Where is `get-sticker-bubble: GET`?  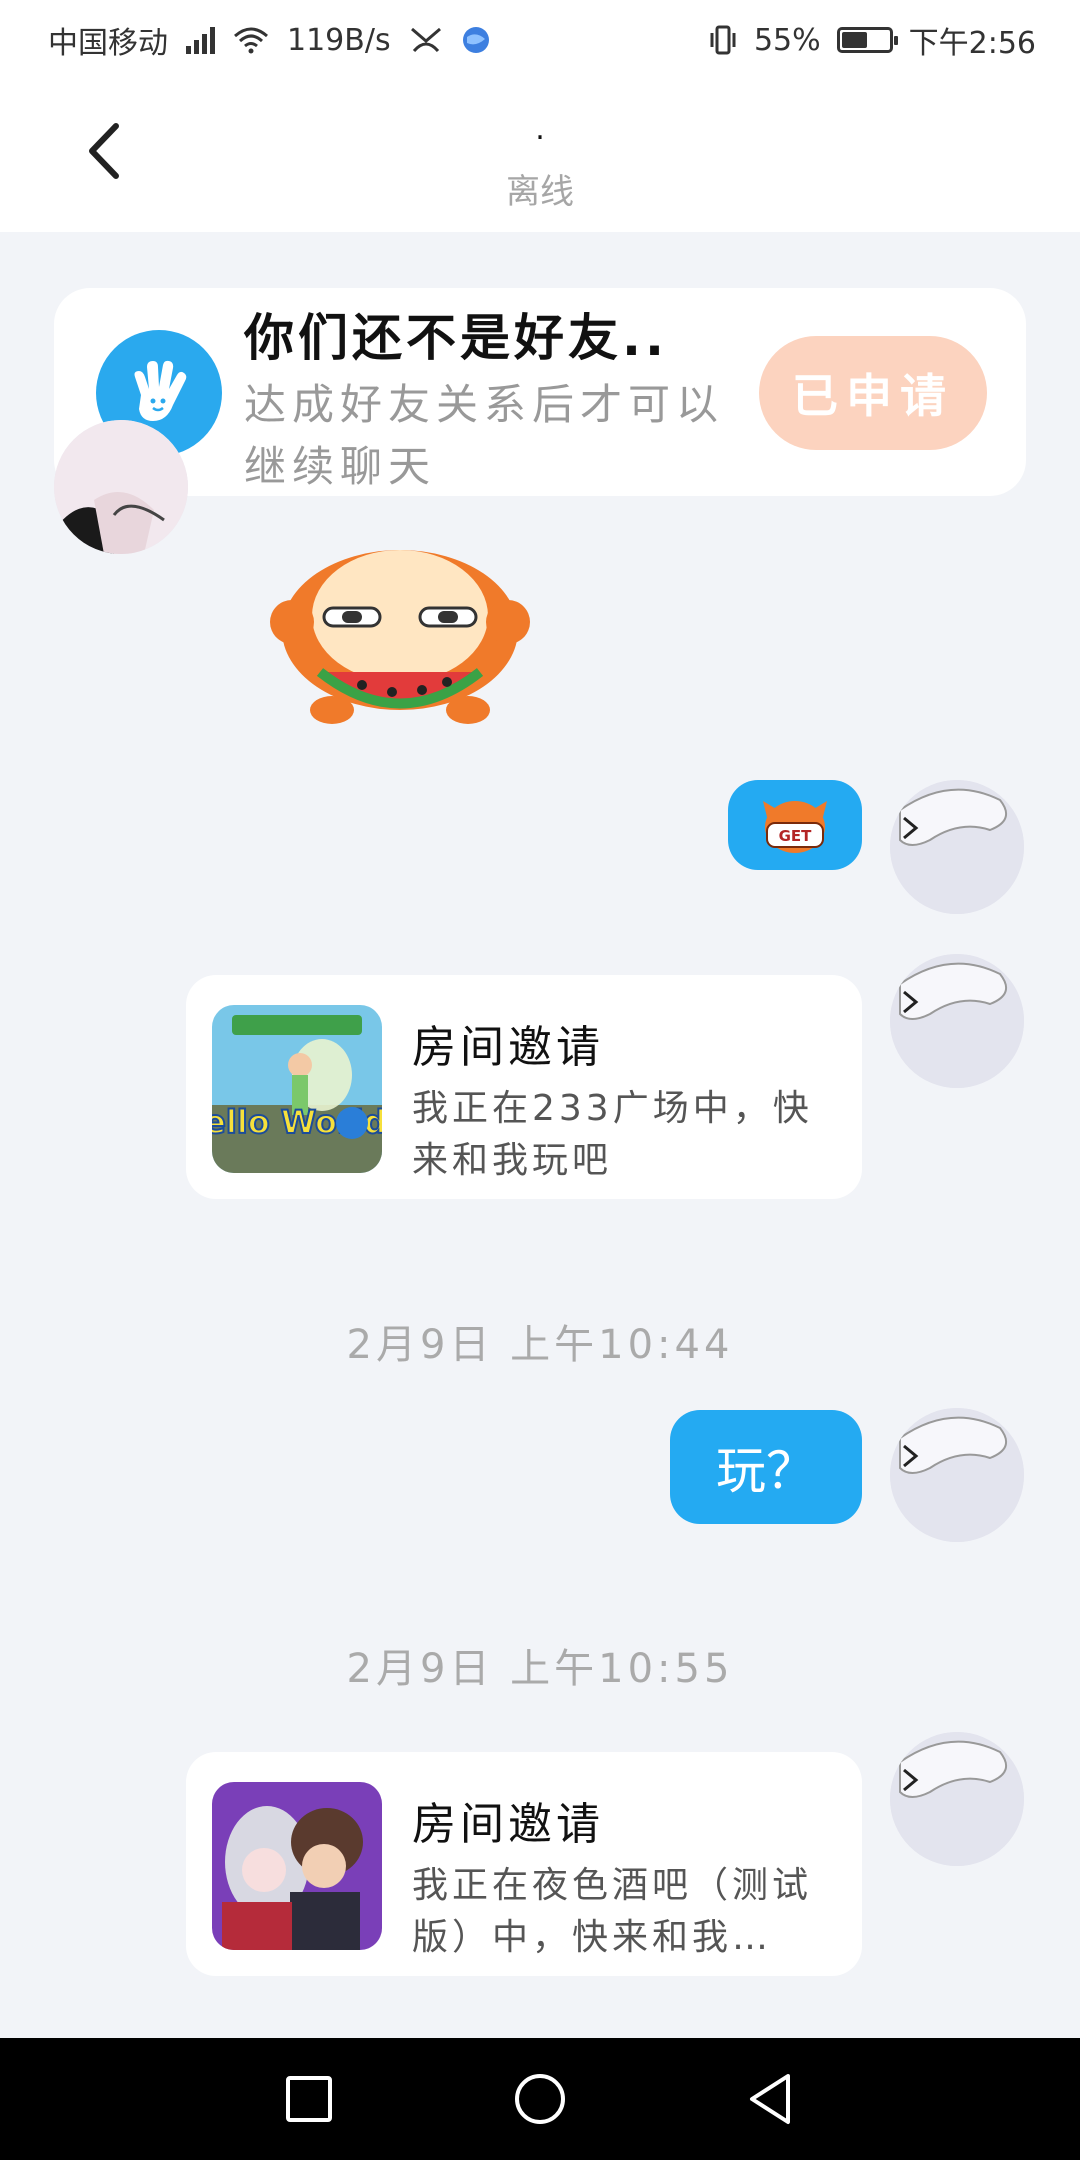 get-sticker-bubble: GET is located at coordinates (795, 825).